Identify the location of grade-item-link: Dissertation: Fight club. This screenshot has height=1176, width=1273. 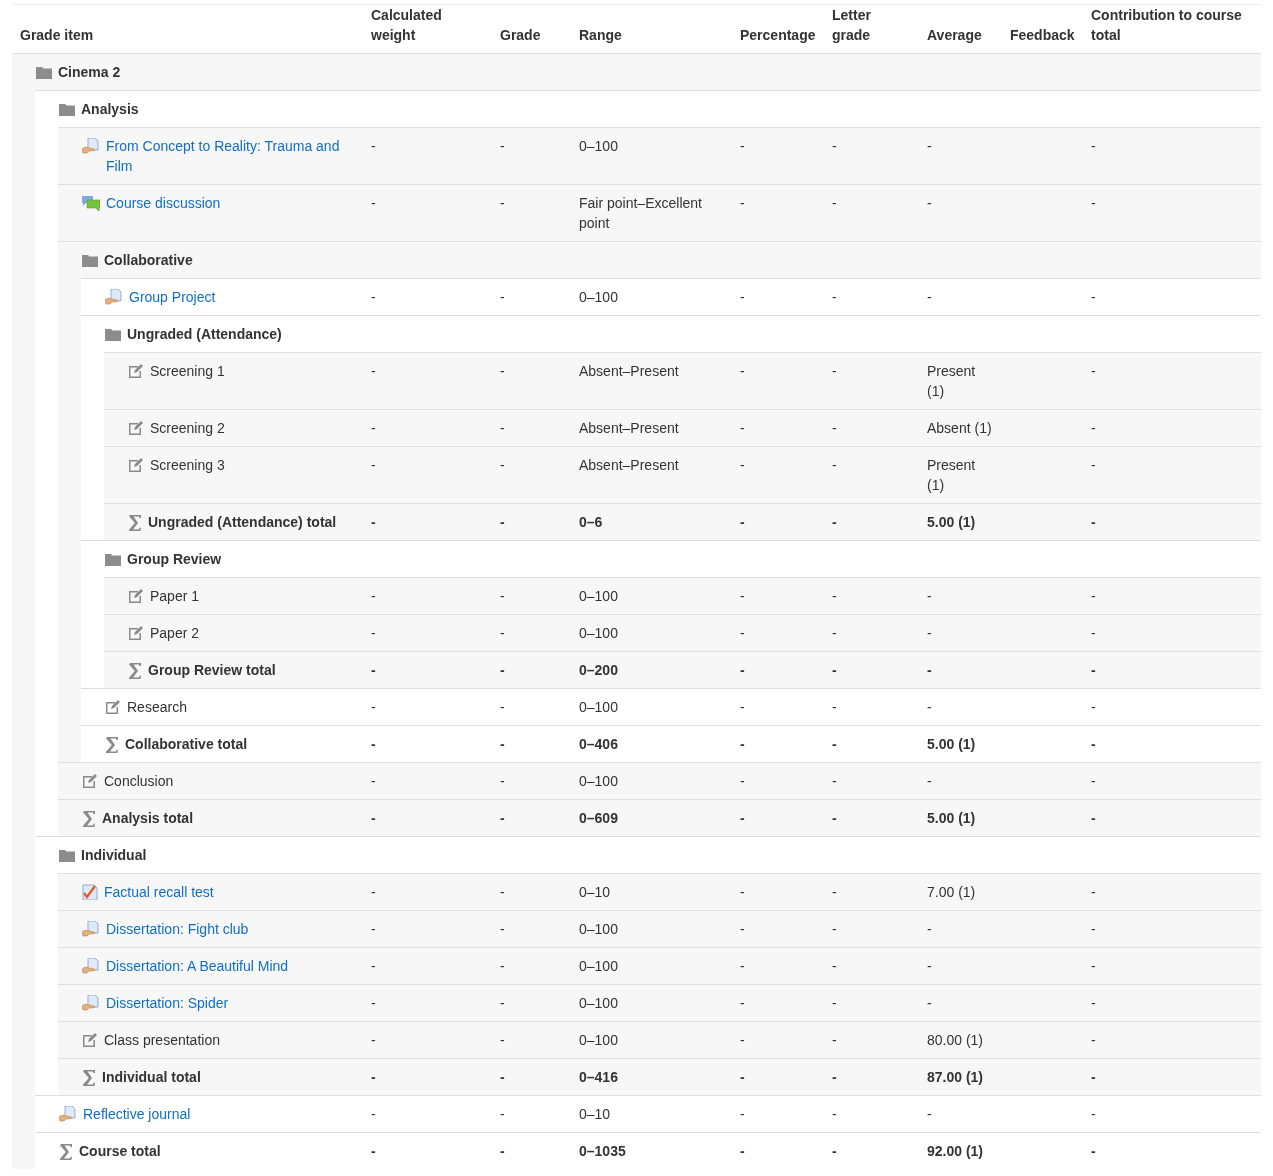
(177, 929).